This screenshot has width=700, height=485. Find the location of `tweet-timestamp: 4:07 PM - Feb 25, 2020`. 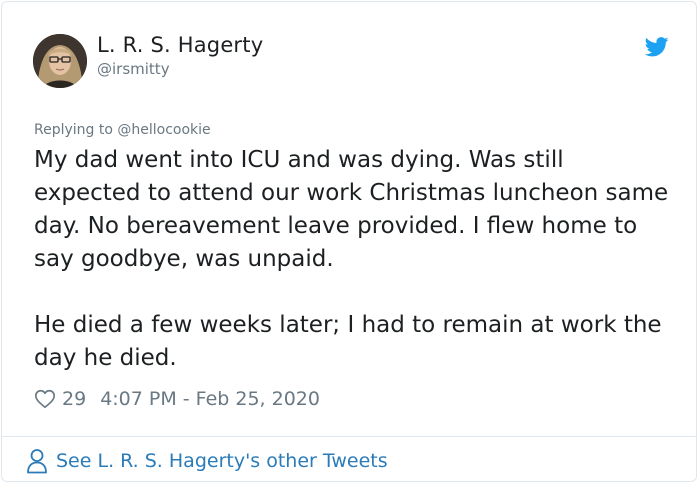

tweet-timestamp: 4:07 PM - Feb 25, 2020 is located at coordinates (210, 399).